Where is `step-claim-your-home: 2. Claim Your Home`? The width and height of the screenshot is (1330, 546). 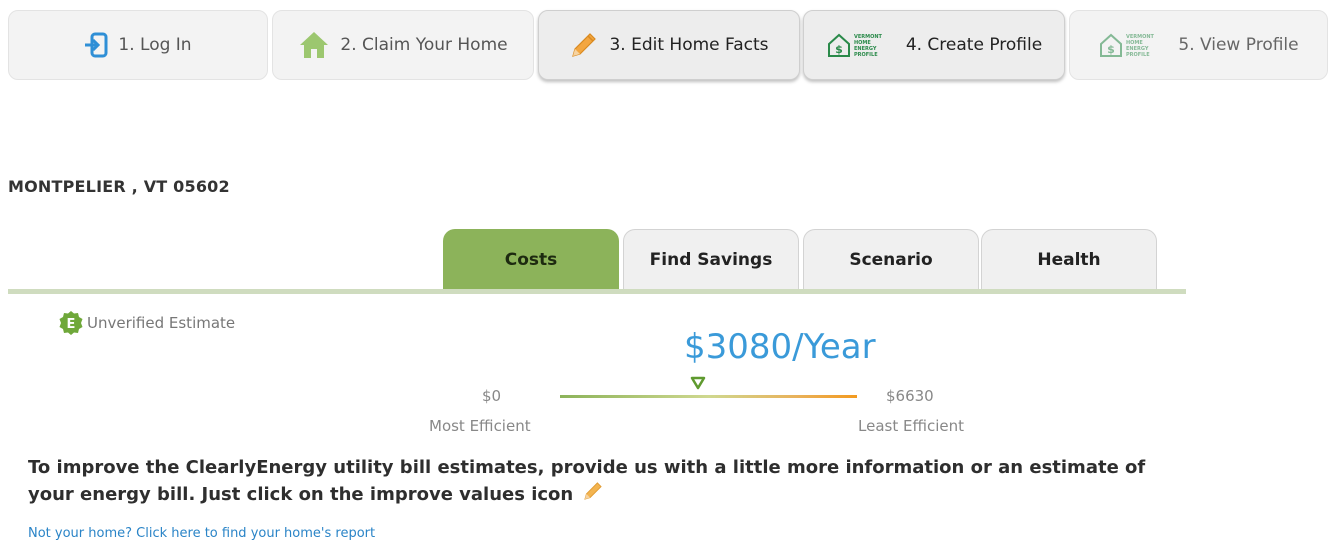 step-claim-your-home: 2. Claim Your Home is located at coordinates (403, 45).